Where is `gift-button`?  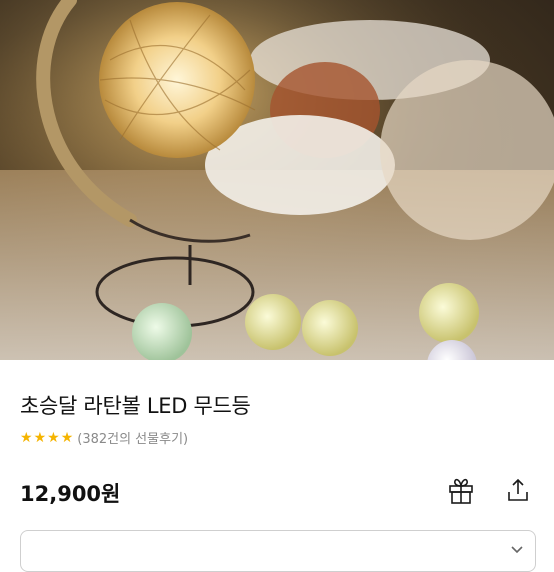 gift-button is located at coordinates (461, 490).